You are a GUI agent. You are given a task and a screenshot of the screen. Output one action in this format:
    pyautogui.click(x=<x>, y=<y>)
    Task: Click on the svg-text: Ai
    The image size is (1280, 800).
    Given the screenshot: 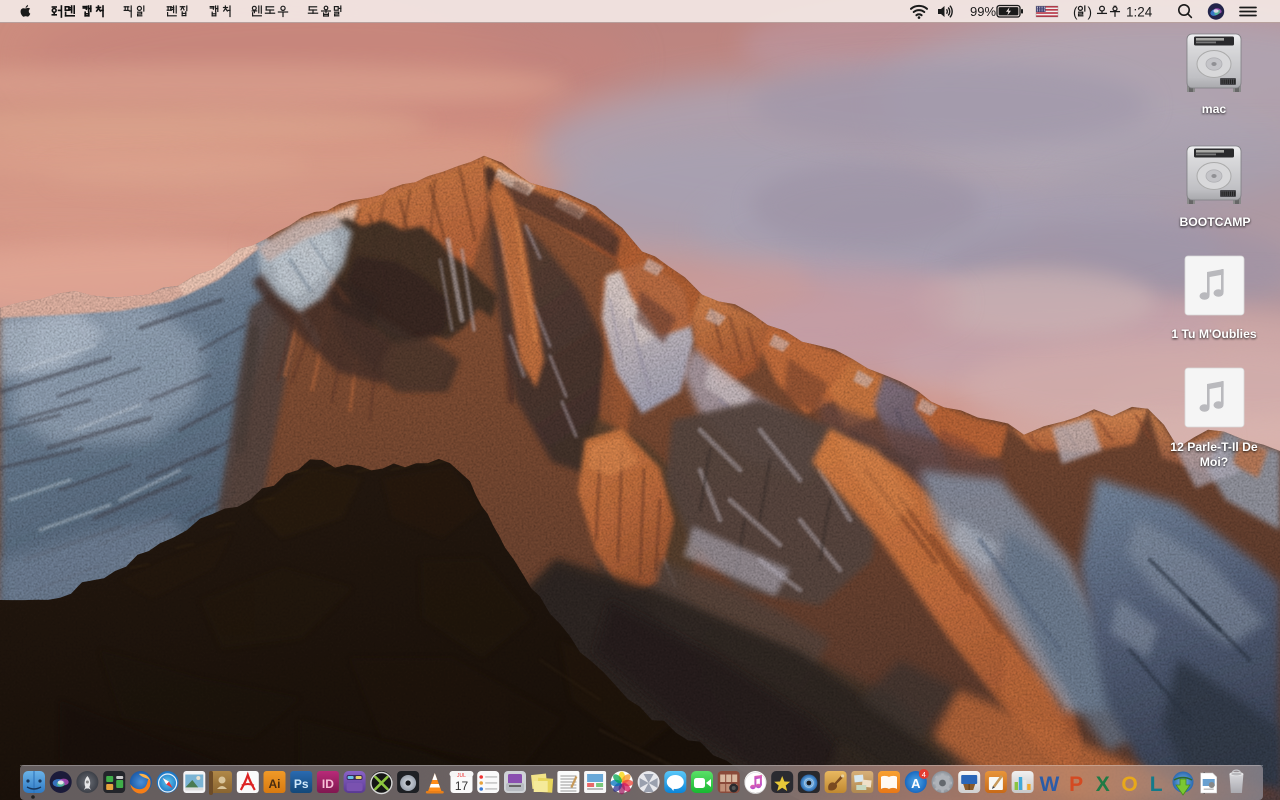 What is the action you would take?
    pyautogui.click(x=275, y=784)
    